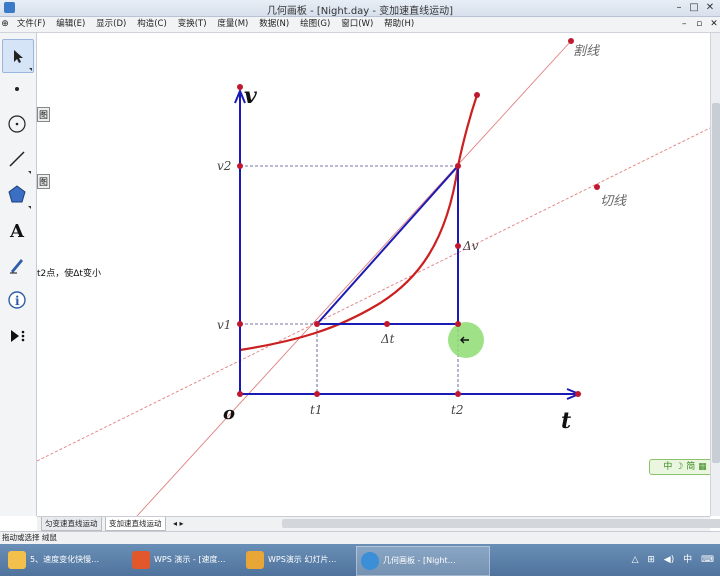 This screenshot has height=576, width=720. What do you see at coordinates (317, 394) in the screenshot?
I see `t1-point` at bounding box center [317, 394].